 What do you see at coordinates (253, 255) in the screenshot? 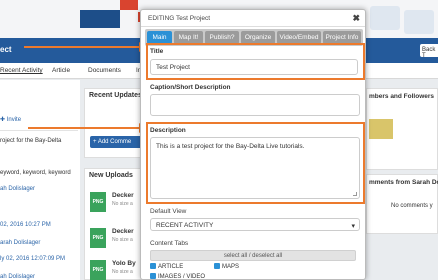
I see `select-all-button: select all / deselect all` at bounding box center [253, 255].